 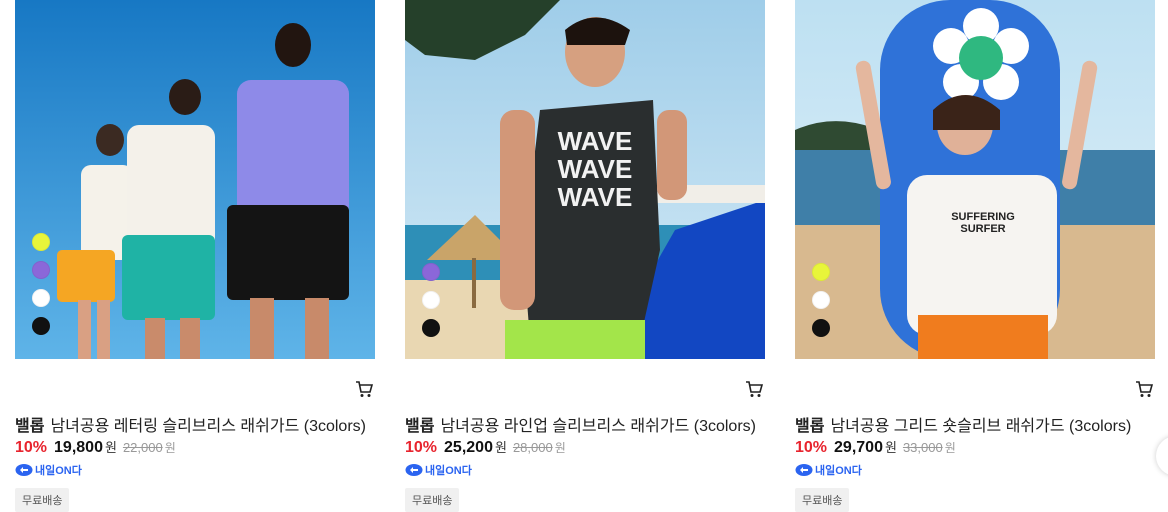 I want to click on original-price: 22,000, so click(x=142, y=447).